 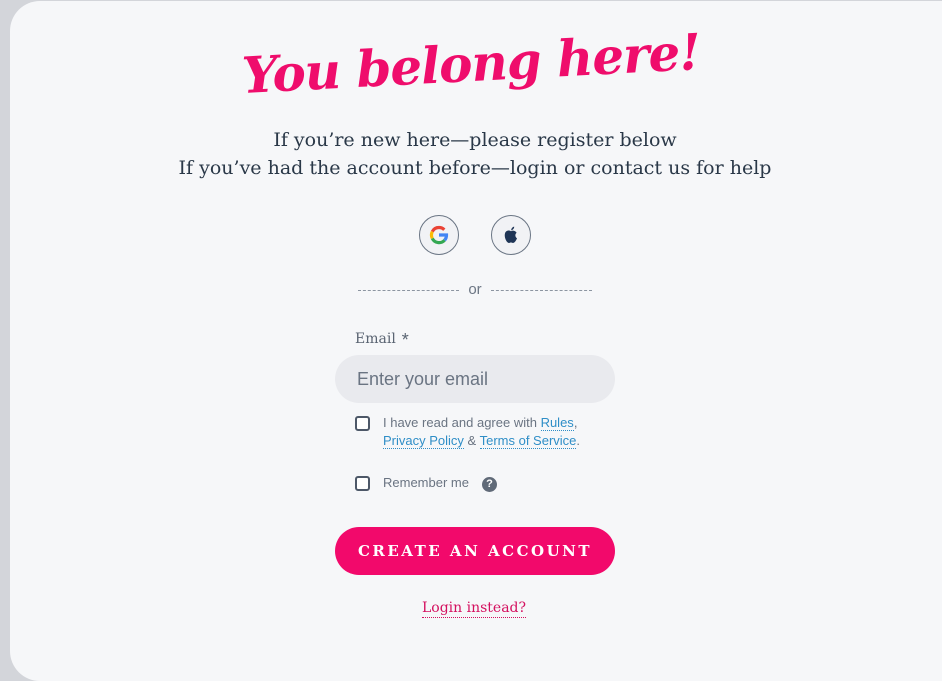 I want to click on email-label: Email *, so click(x=382, y=338).